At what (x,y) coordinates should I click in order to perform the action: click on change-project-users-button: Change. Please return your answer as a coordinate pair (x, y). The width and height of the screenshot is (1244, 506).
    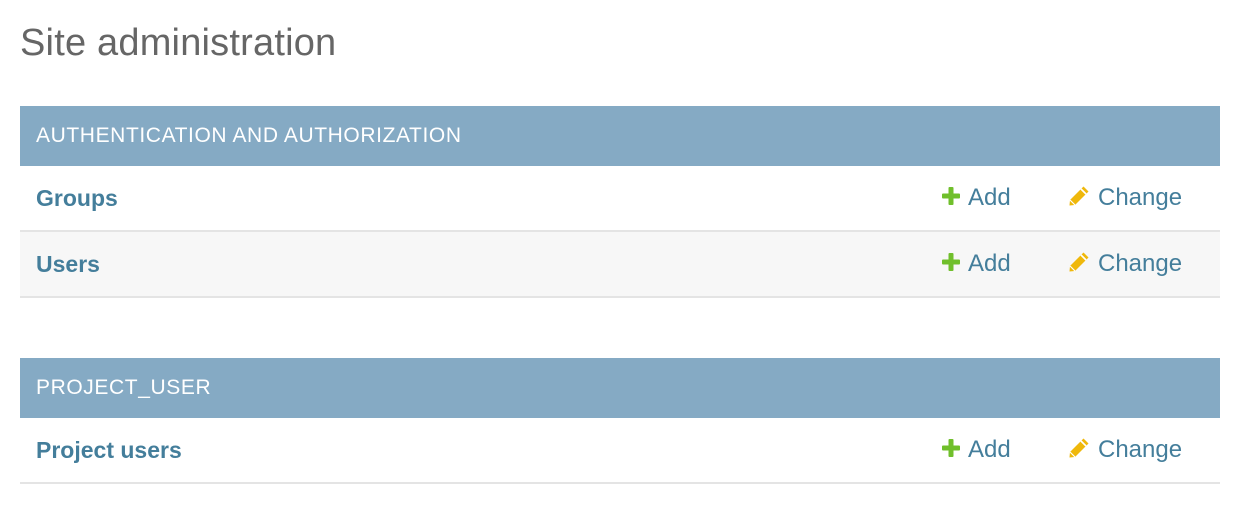
    Looking at the image, I should click on (1125, 450).